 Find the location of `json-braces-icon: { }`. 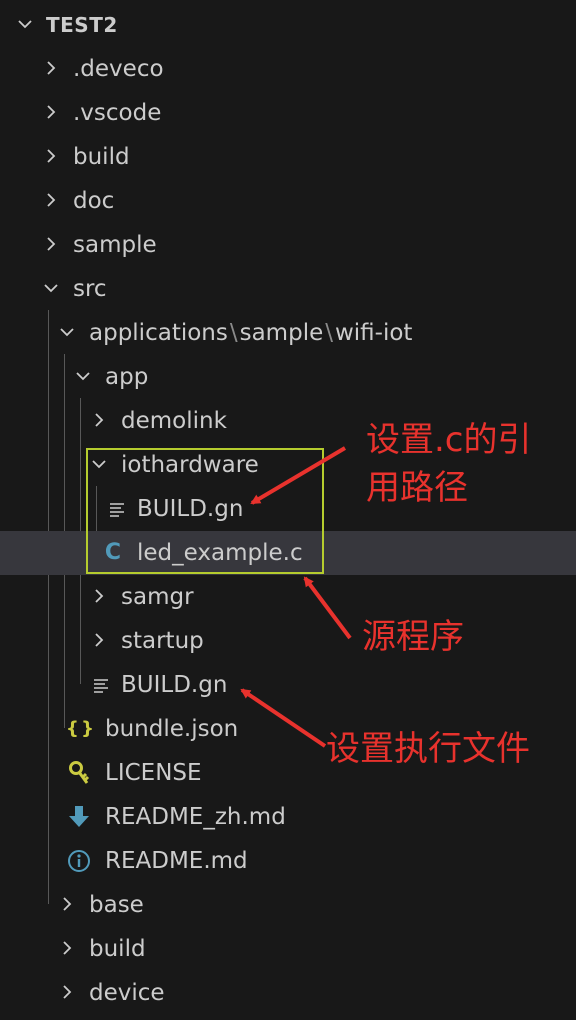

json-braces-icon: { } is located at coordinates (80, 728).